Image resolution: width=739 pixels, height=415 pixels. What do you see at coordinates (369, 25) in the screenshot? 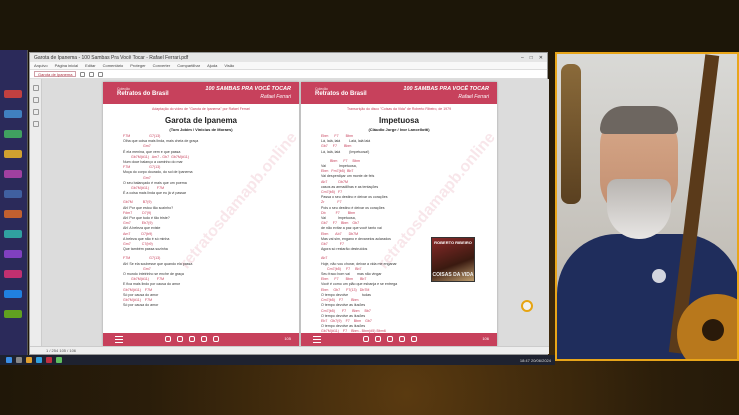
I see `top-background` at bounding box center [369, 25].